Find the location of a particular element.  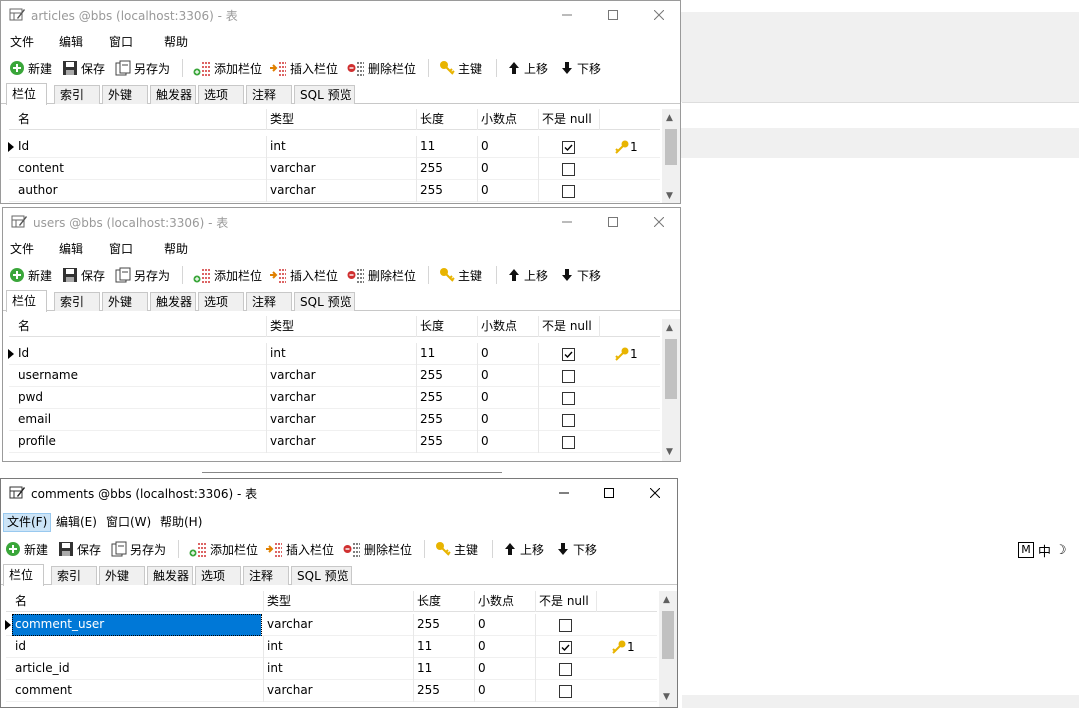

menu-edit: 编辑(E) is located at coordinates (76, 522).